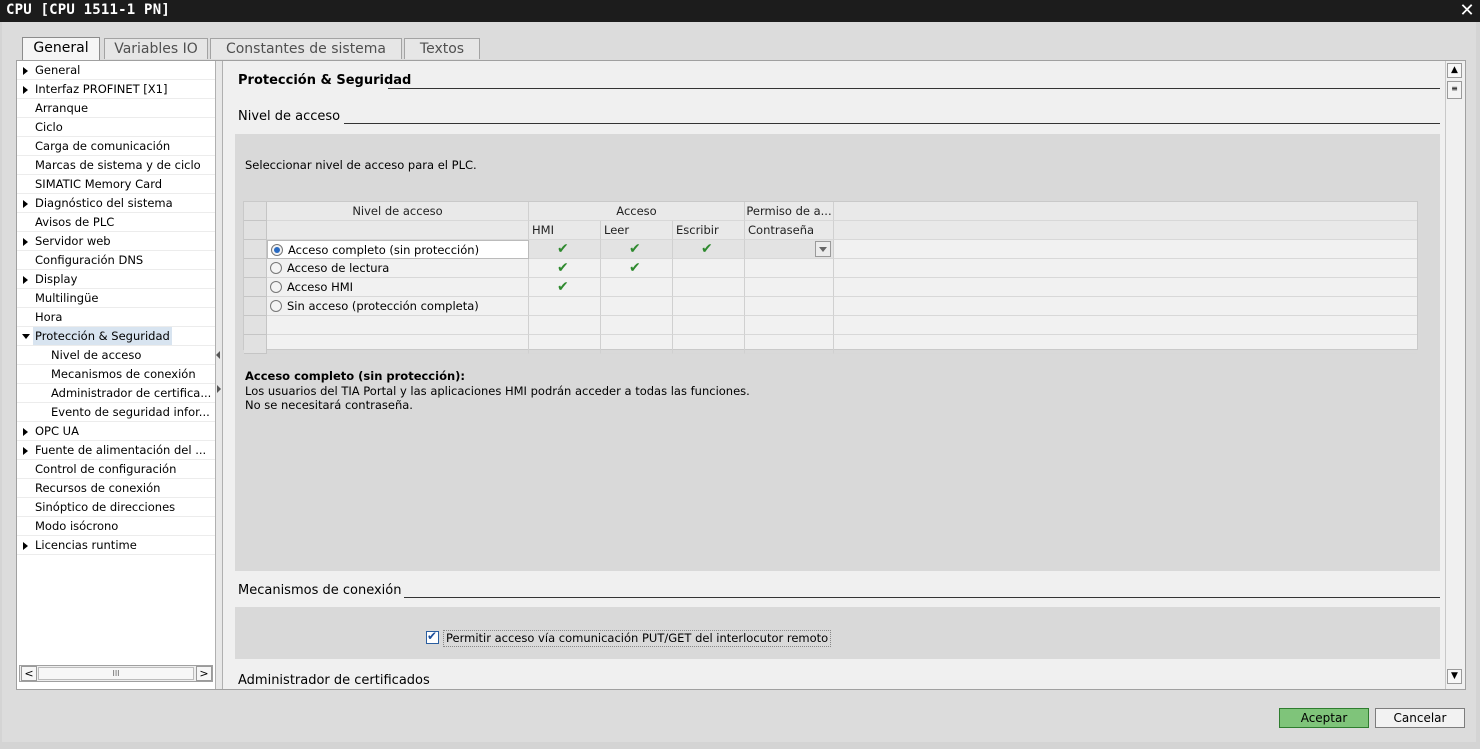 The image size is (1480, 749). Describe the element at coordinates (116, 526) in the screenshot. I see `nav-item: Modo isócrono` at that location.